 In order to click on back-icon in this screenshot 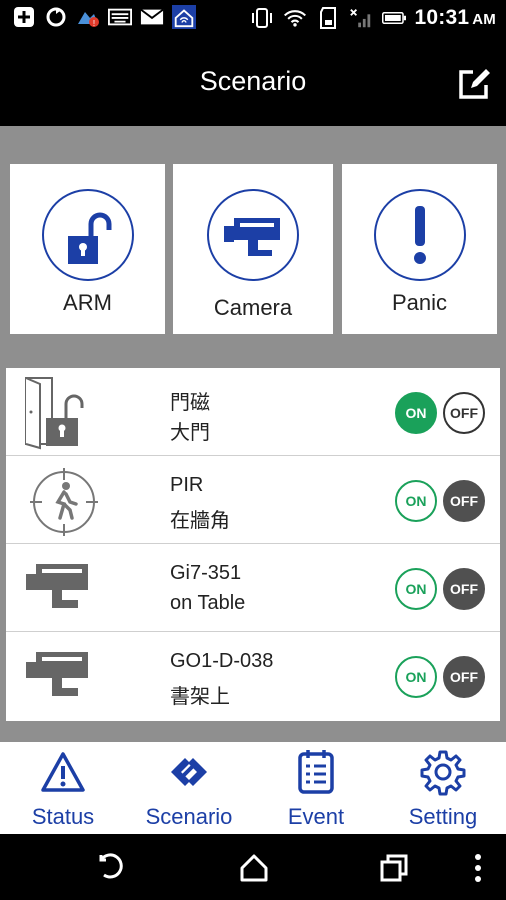, I will do `click(112, 868)`.